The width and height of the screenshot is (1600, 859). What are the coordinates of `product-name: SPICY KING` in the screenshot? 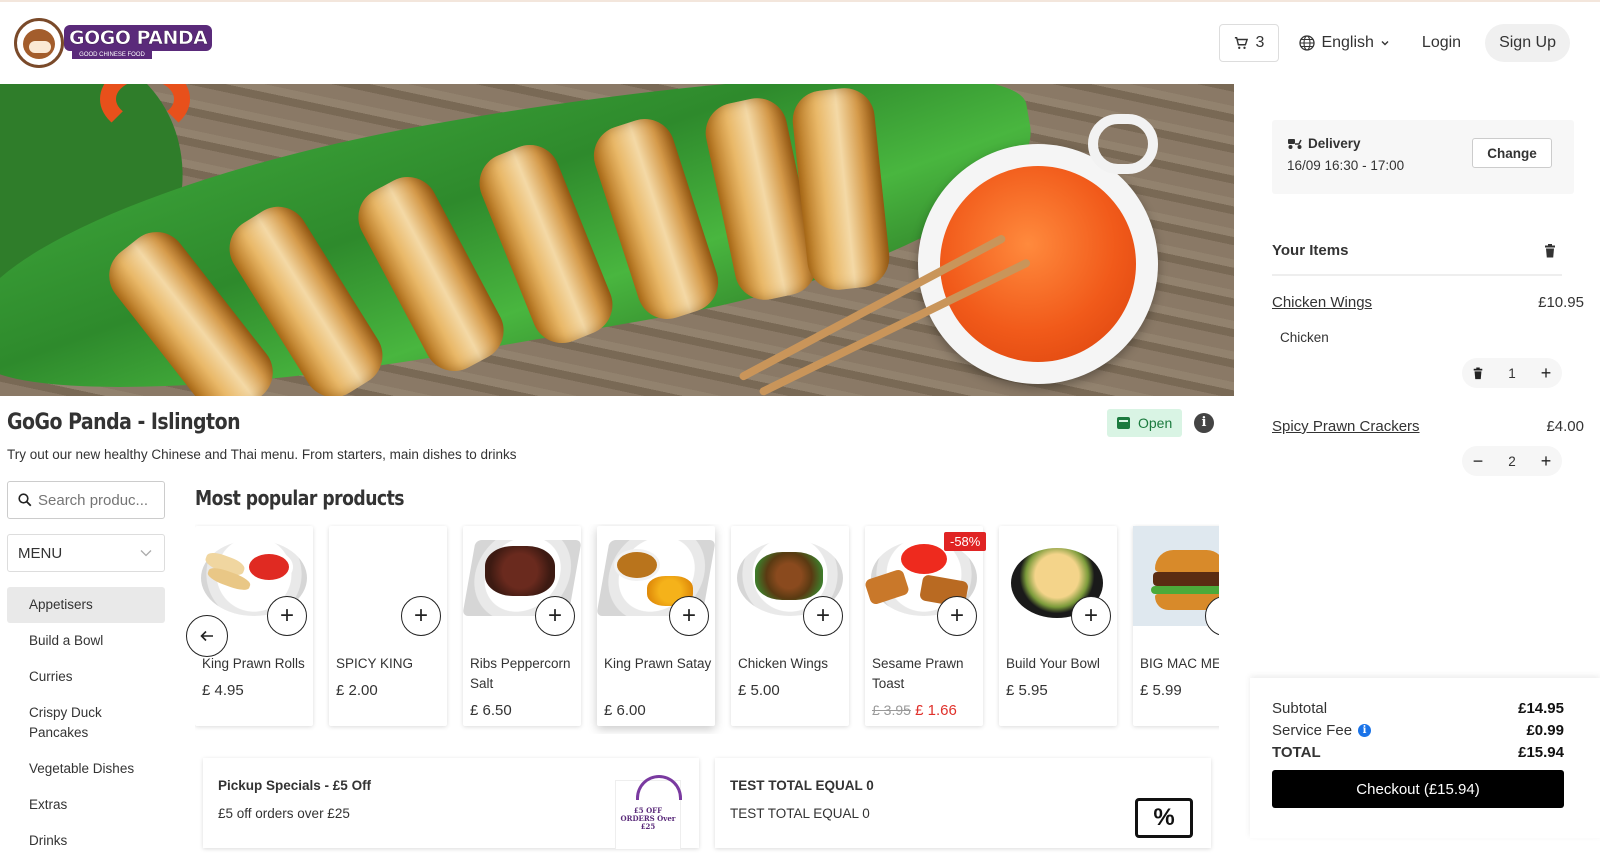 It's located at (375, 663).